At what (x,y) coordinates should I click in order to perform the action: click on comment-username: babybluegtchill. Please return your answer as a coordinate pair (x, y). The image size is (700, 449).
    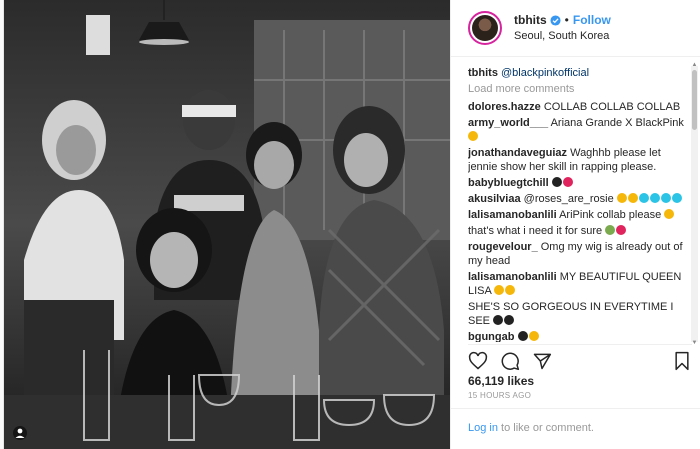
    Looking at the image, I should click on (508, 183).